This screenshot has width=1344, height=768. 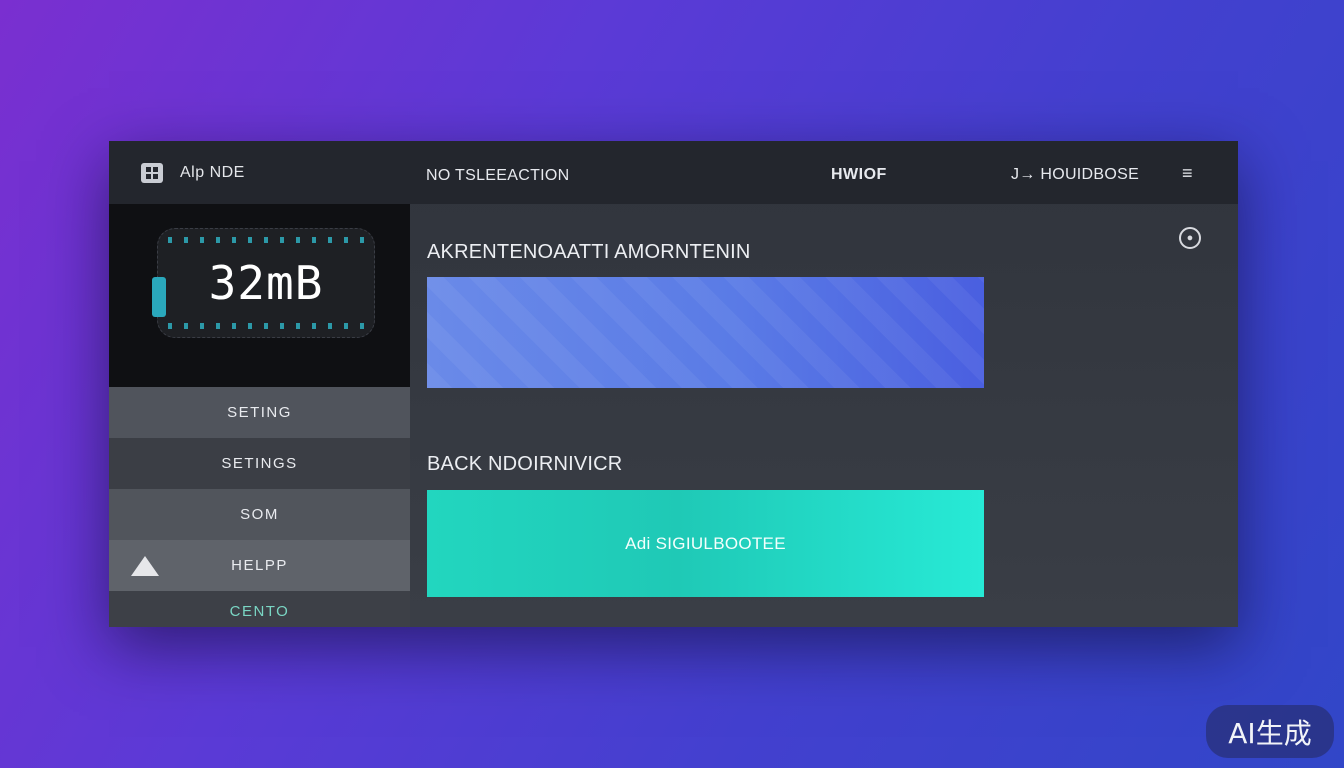 I want to click on sidebar-header: Alp NDE, so click(x=259, y=172).